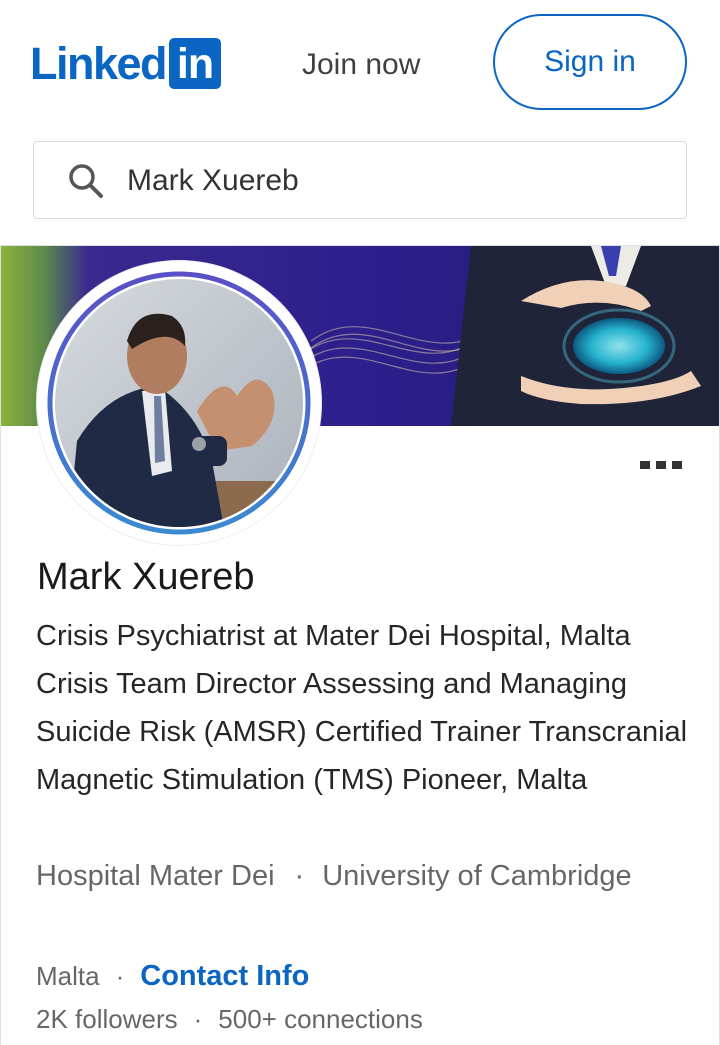 The image size is (720, 1045). I want to click on more-options-icon, so click(662, 466).